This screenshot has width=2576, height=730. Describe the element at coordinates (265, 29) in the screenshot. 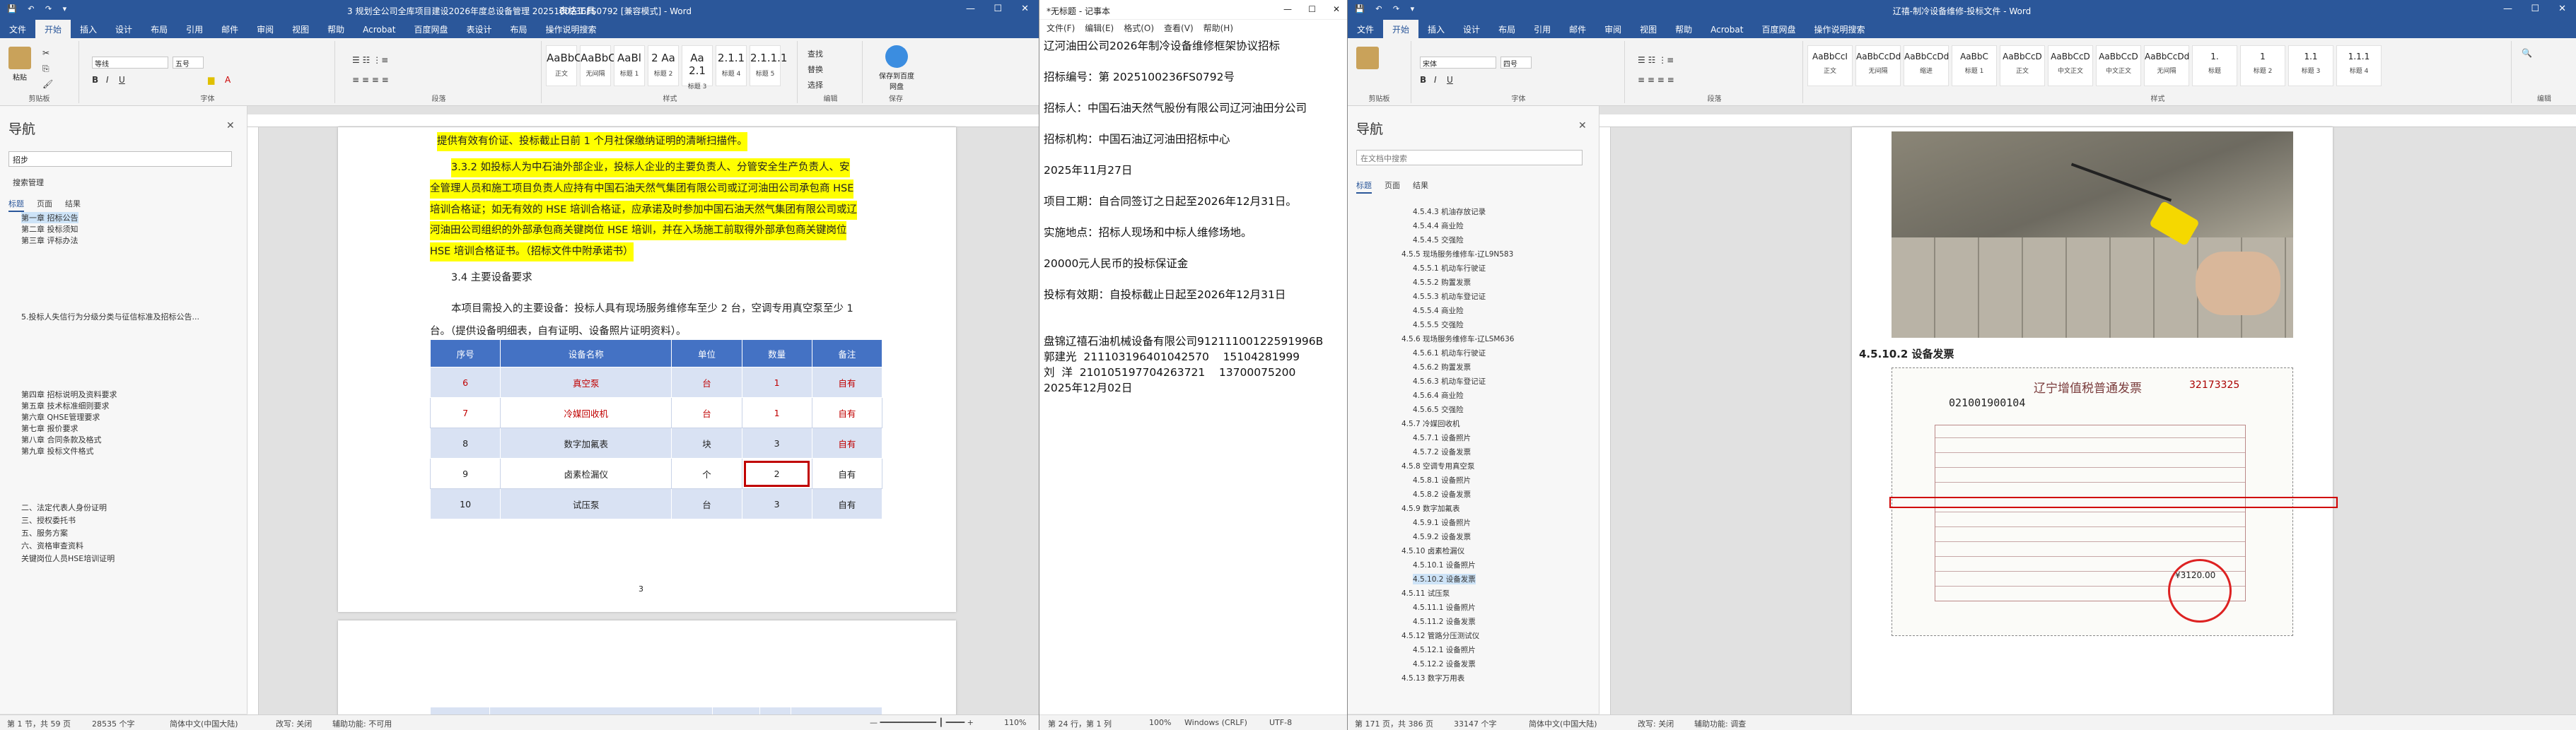

I see `tab-review: 审阅` at that location.